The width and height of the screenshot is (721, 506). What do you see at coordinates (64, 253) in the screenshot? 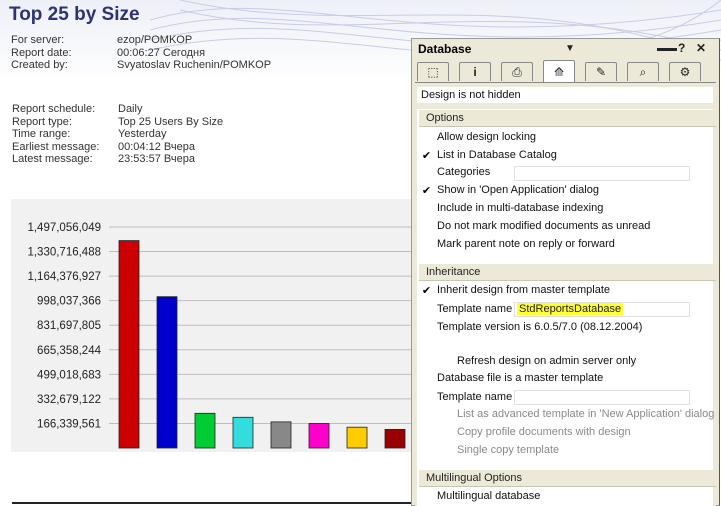
I see `y-tick-label: 1,330,716,488` at bounding box center [64, 253].